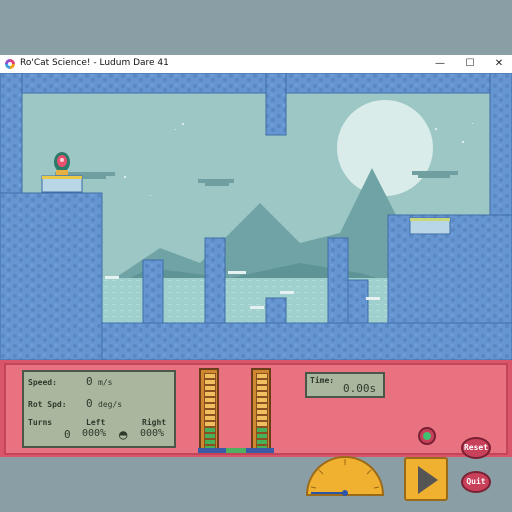 The height and width of the screenshot is (512, 512). I want to click on maximize-button: ☐, so click(470, 64).